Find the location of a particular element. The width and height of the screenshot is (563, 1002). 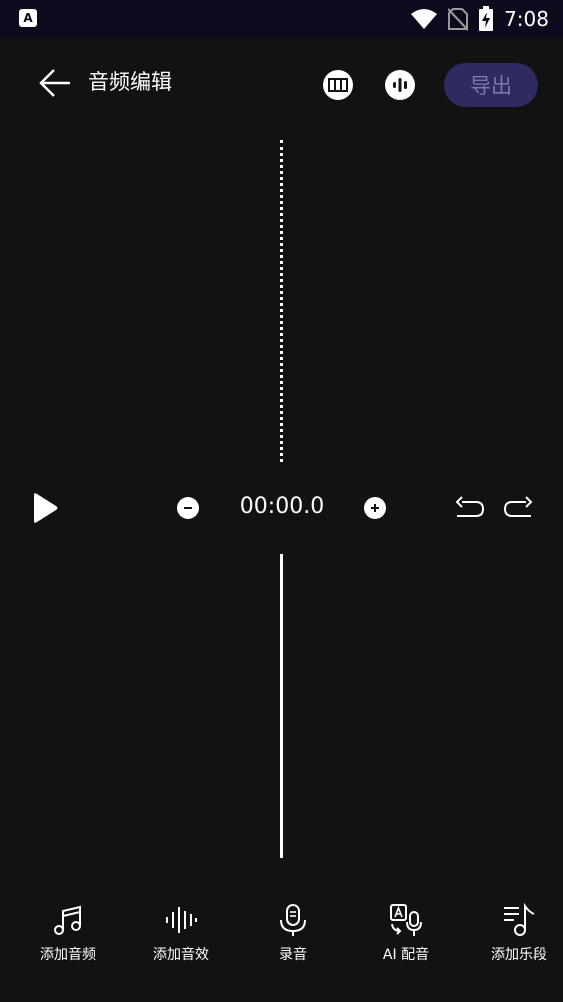

playback-controls: 00:00.0 is located at coordinates (281, 508).